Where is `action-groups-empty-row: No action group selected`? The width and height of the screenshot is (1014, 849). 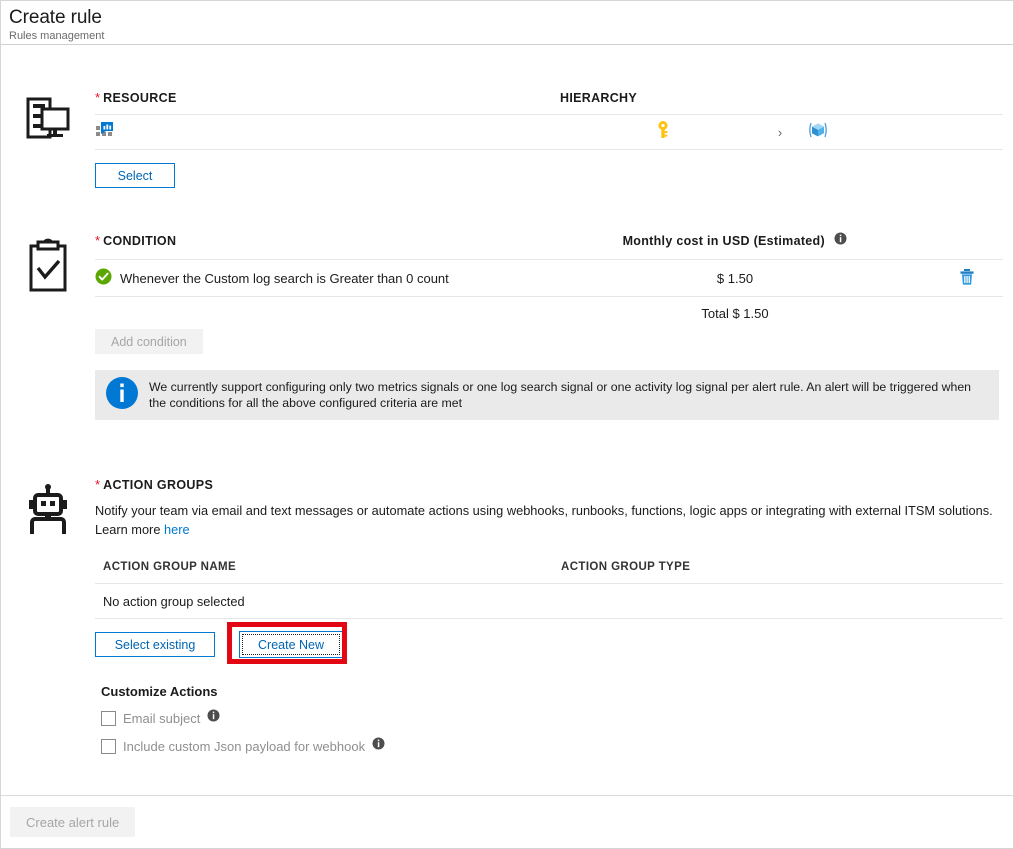
action-groups-empty-row: No action group selected is located at coordinates (549, 601).